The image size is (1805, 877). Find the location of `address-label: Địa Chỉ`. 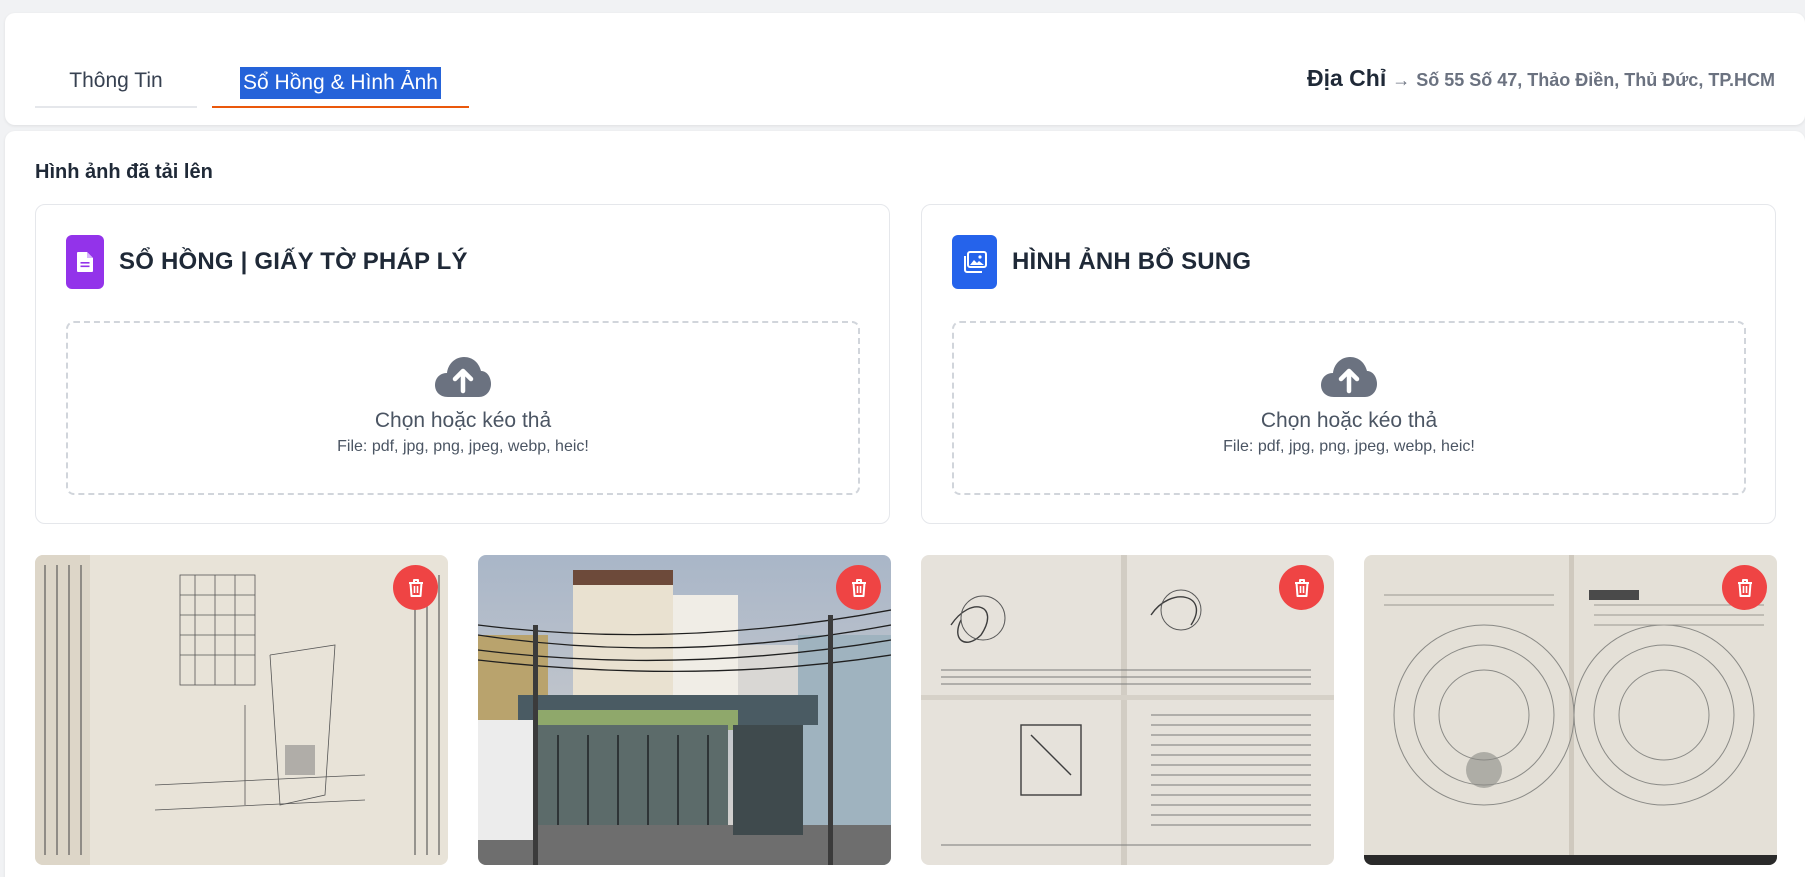

address-label: Địa Chỉ is located at coordinates (1347, 78).